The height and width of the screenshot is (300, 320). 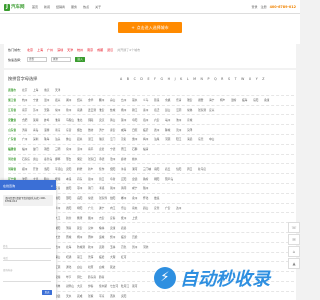 What do you see at coordinates (115, 257) in the screenshot?
I see `city-link: 大理` at bounding box center [115, 257].